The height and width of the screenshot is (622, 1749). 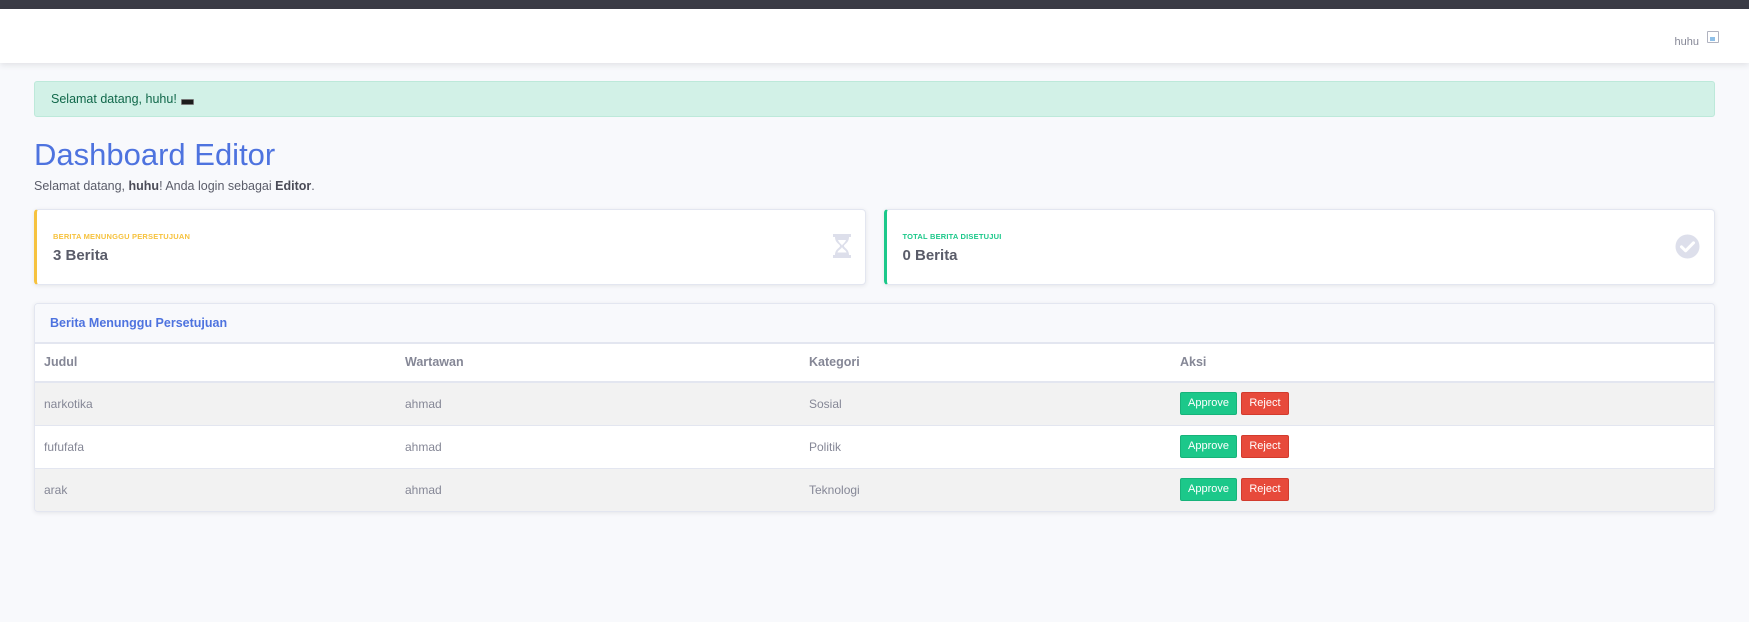 I want to click on welcome-alert: Selamat datang, huhu!, so click(x=874, y=99).